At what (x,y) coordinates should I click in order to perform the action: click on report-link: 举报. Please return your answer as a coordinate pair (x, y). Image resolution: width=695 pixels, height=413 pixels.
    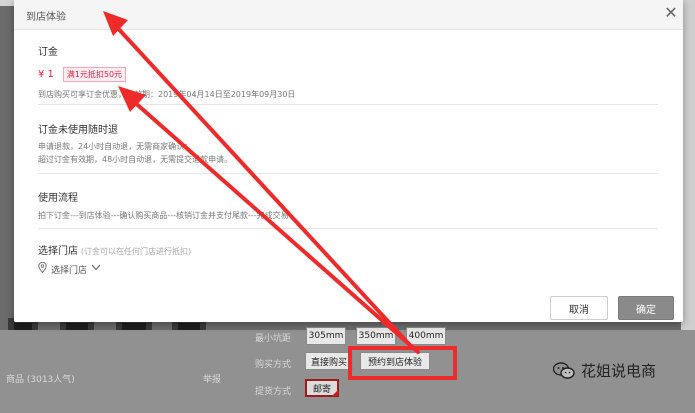
    Looking at the image, I should click on (212, 378).